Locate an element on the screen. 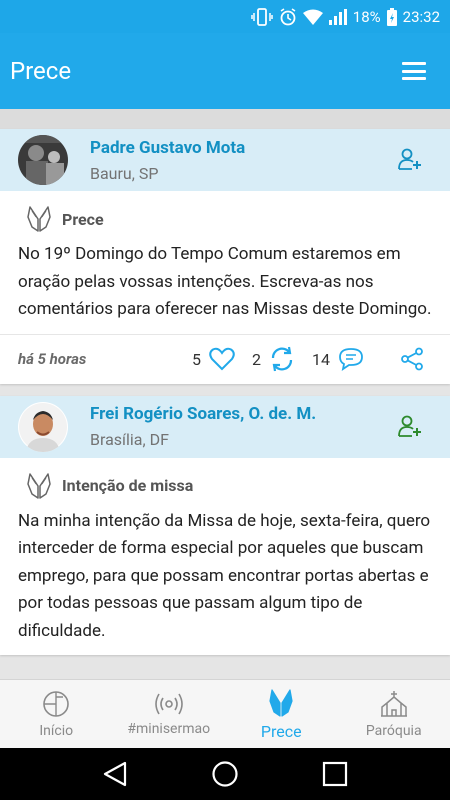 Image resolution: width=450 pixels, height=800 pixels. share-link-button is located at coordinates (412, 359).